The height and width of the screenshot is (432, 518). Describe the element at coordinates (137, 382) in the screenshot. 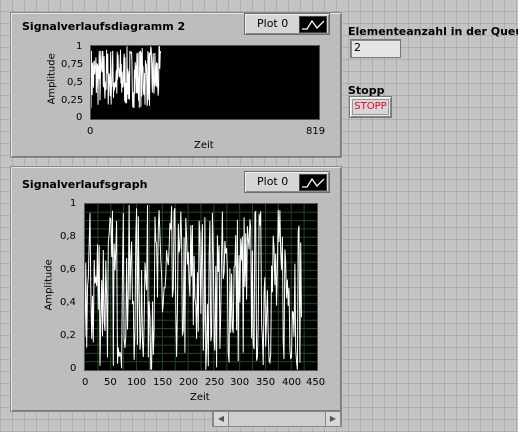

I see `chart2-xtick: 100` at that location.